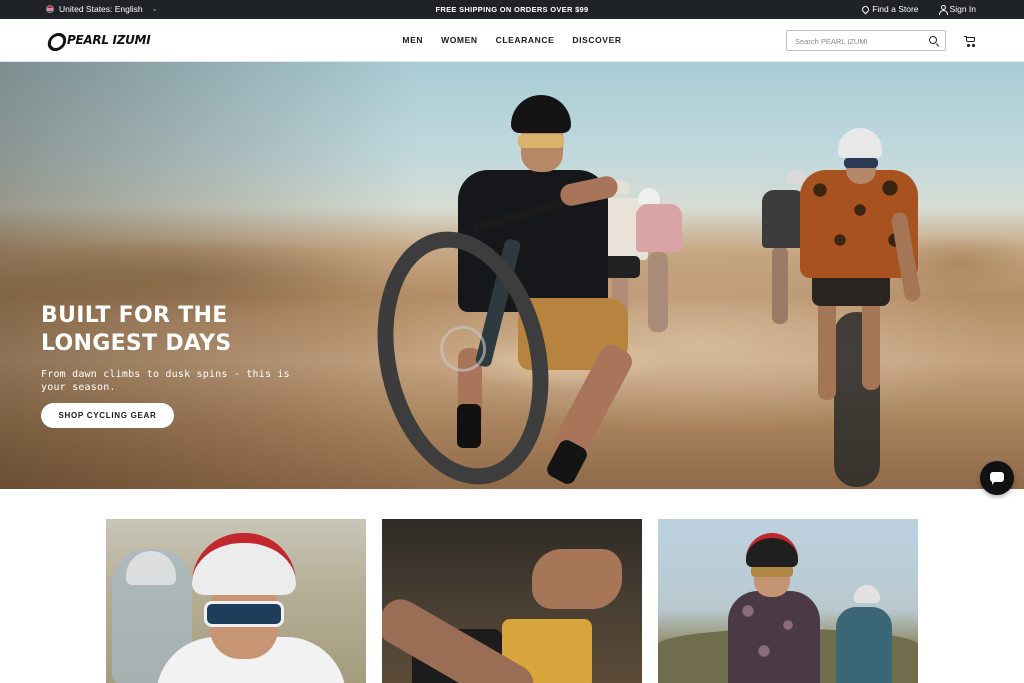  Describe the element at coordinates (865, 9) in the screenshot. I see `location-pin-icon` at that location.